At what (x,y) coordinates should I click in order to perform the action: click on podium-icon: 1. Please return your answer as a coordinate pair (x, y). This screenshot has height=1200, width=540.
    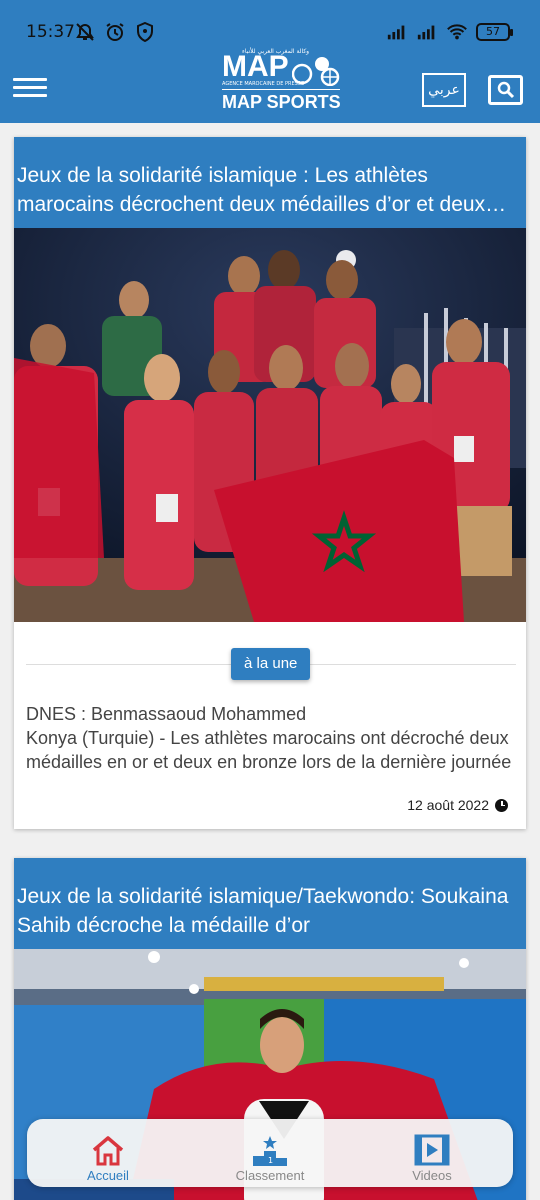
    Looking at the image, I should click on (270, 1151).